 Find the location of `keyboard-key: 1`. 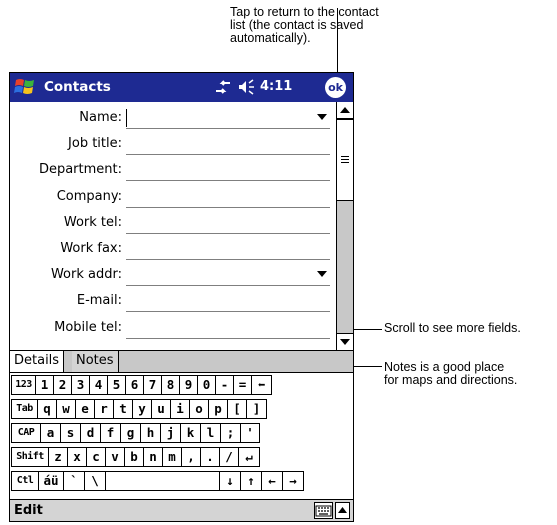

keyboard-key: 1 is located at coordinates (44, 385).